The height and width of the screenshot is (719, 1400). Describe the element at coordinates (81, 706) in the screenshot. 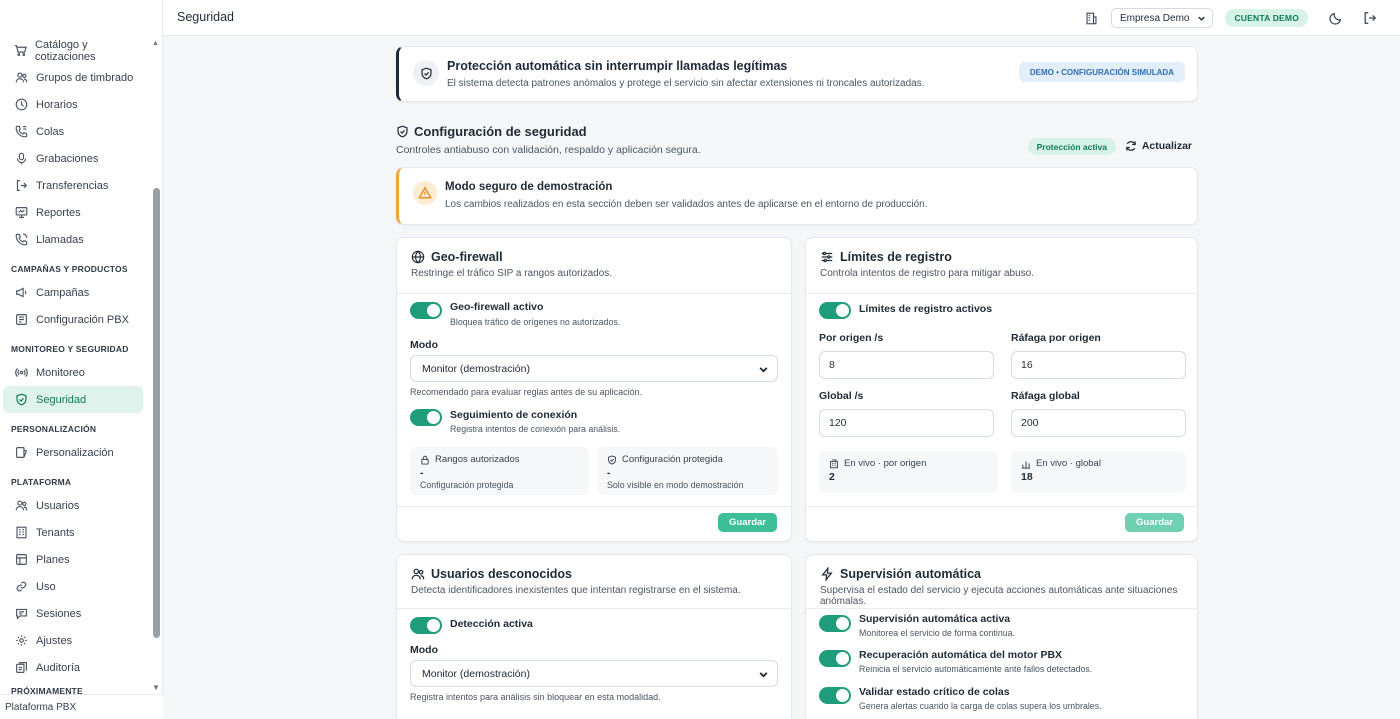

I see `sidebar-footer: Plataforma PBX` at that location.